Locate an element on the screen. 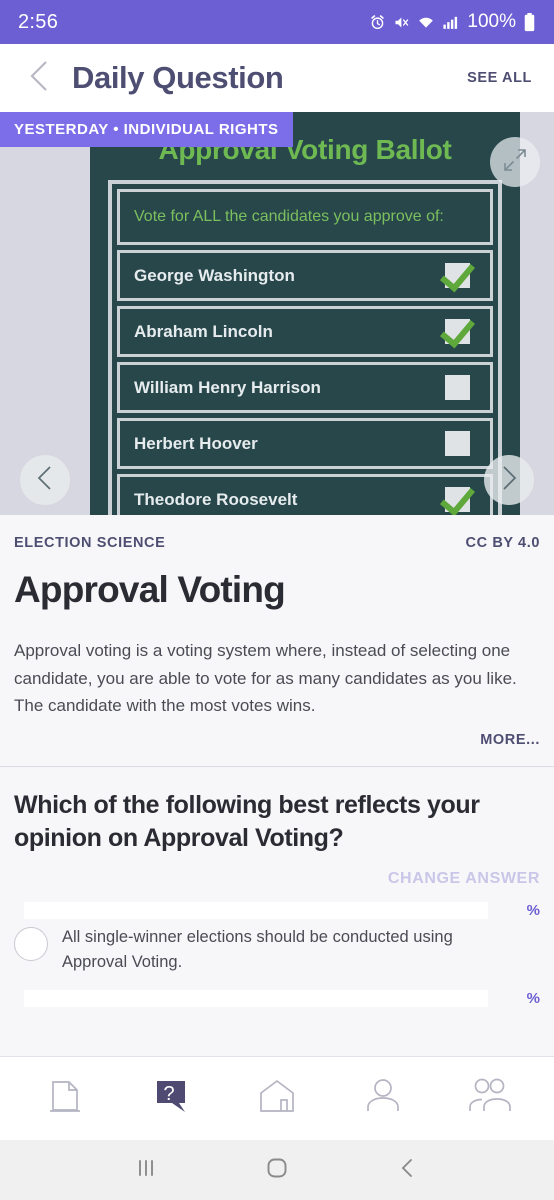  back-chevron-icon is located at coordinates (408, 1170).